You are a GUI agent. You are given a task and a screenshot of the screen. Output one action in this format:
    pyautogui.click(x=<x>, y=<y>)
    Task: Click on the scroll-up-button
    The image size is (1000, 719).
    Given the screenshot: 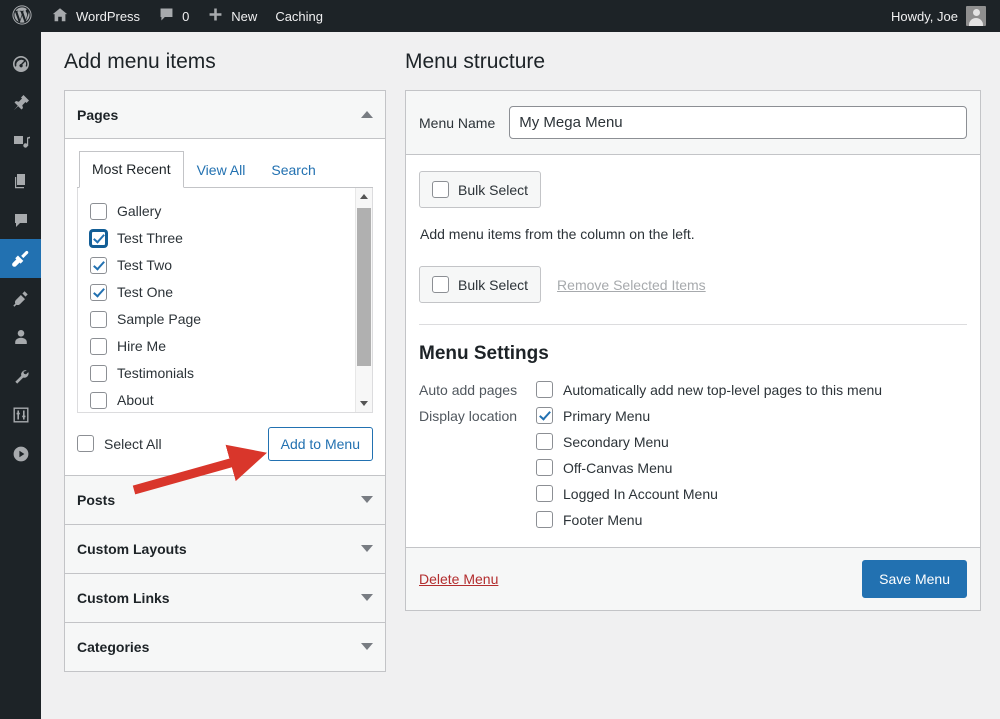 What is the action you would take?
    pyautogui.click(x=364, y=196)
    